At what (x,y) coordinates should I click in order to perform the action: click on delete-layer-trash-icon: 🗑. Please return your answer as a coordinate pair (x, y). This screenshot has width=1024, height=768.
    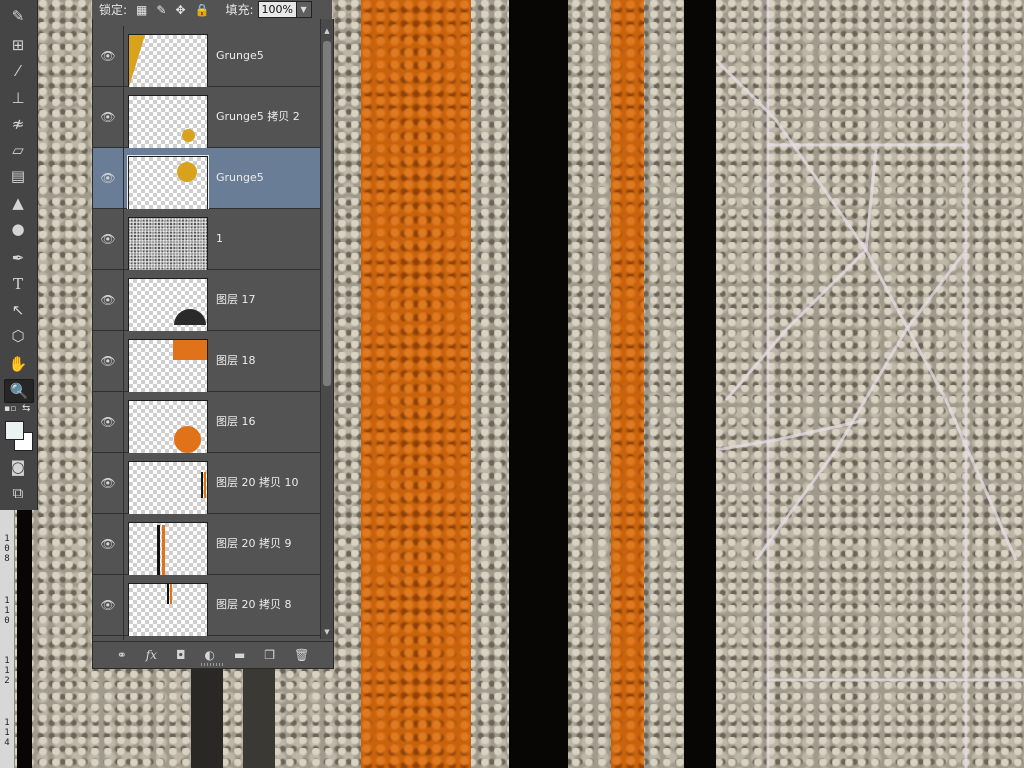
    Looking at the image, I should click on (301, 655).